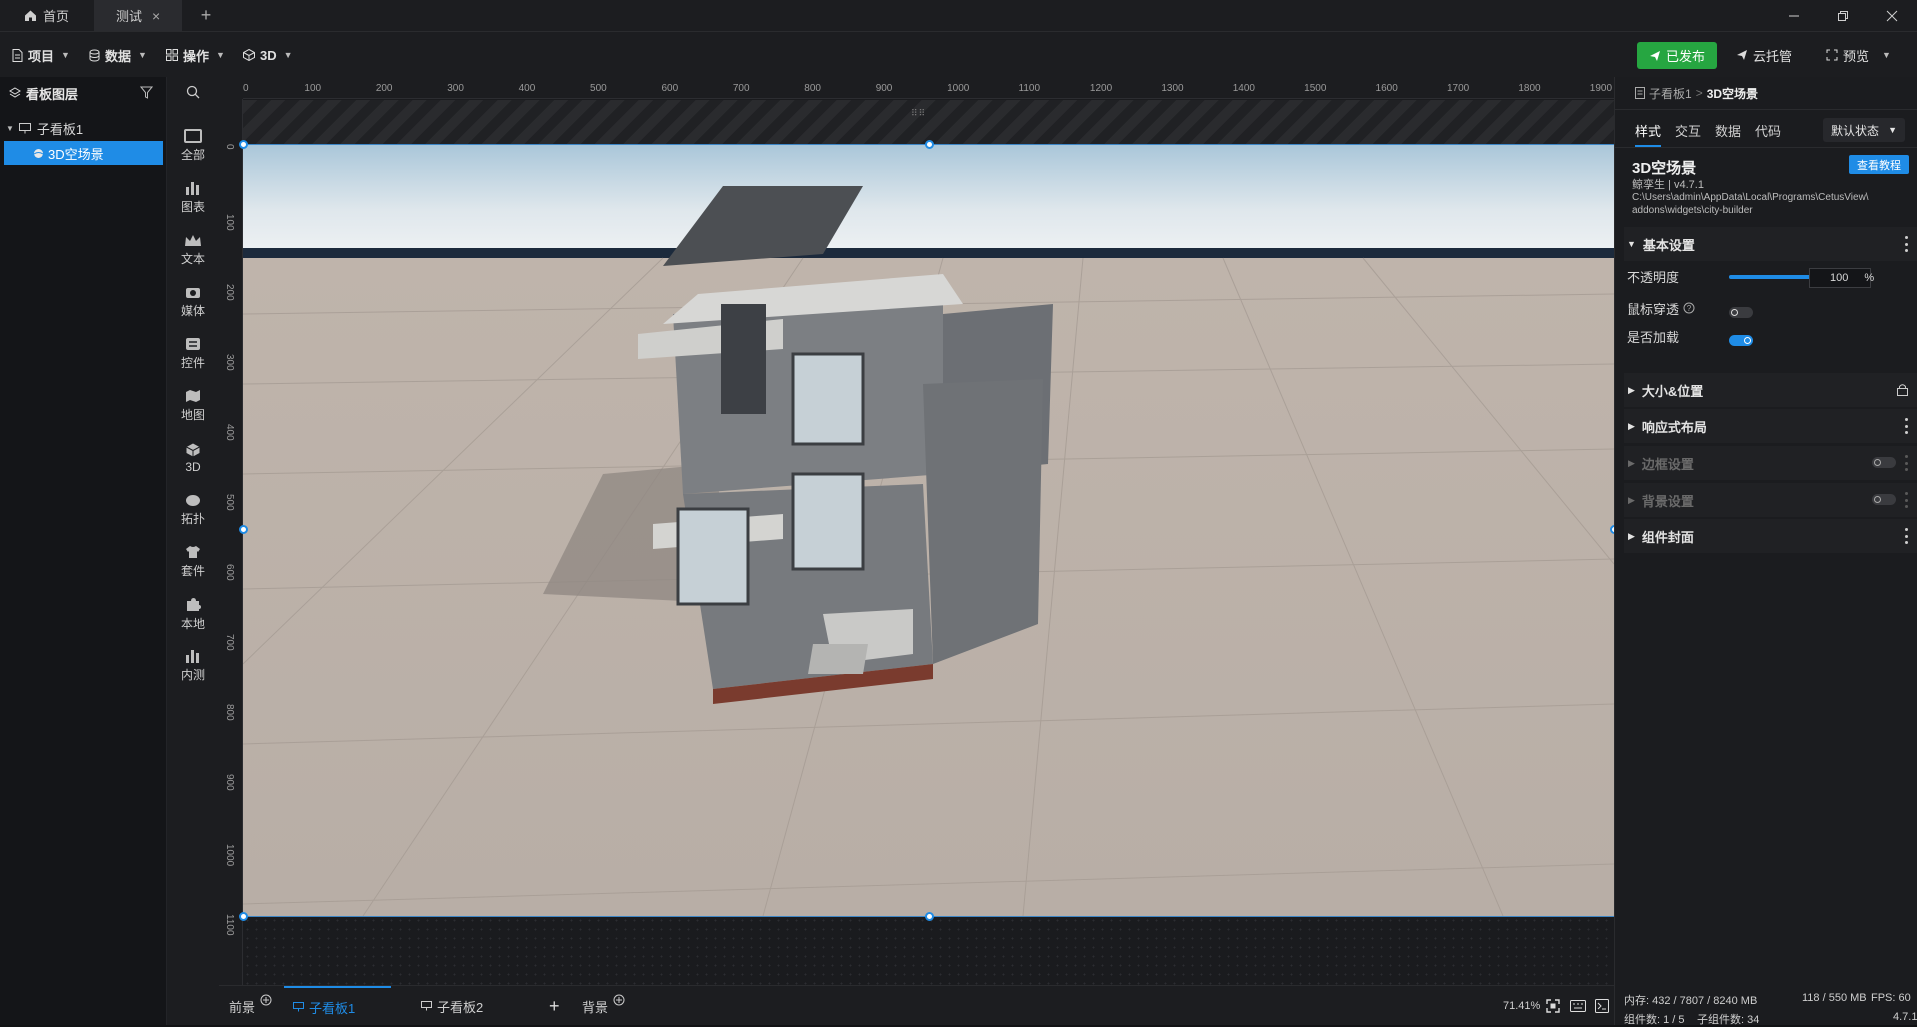  I want to click on component-topology: 拓扑, so click(193, 510).